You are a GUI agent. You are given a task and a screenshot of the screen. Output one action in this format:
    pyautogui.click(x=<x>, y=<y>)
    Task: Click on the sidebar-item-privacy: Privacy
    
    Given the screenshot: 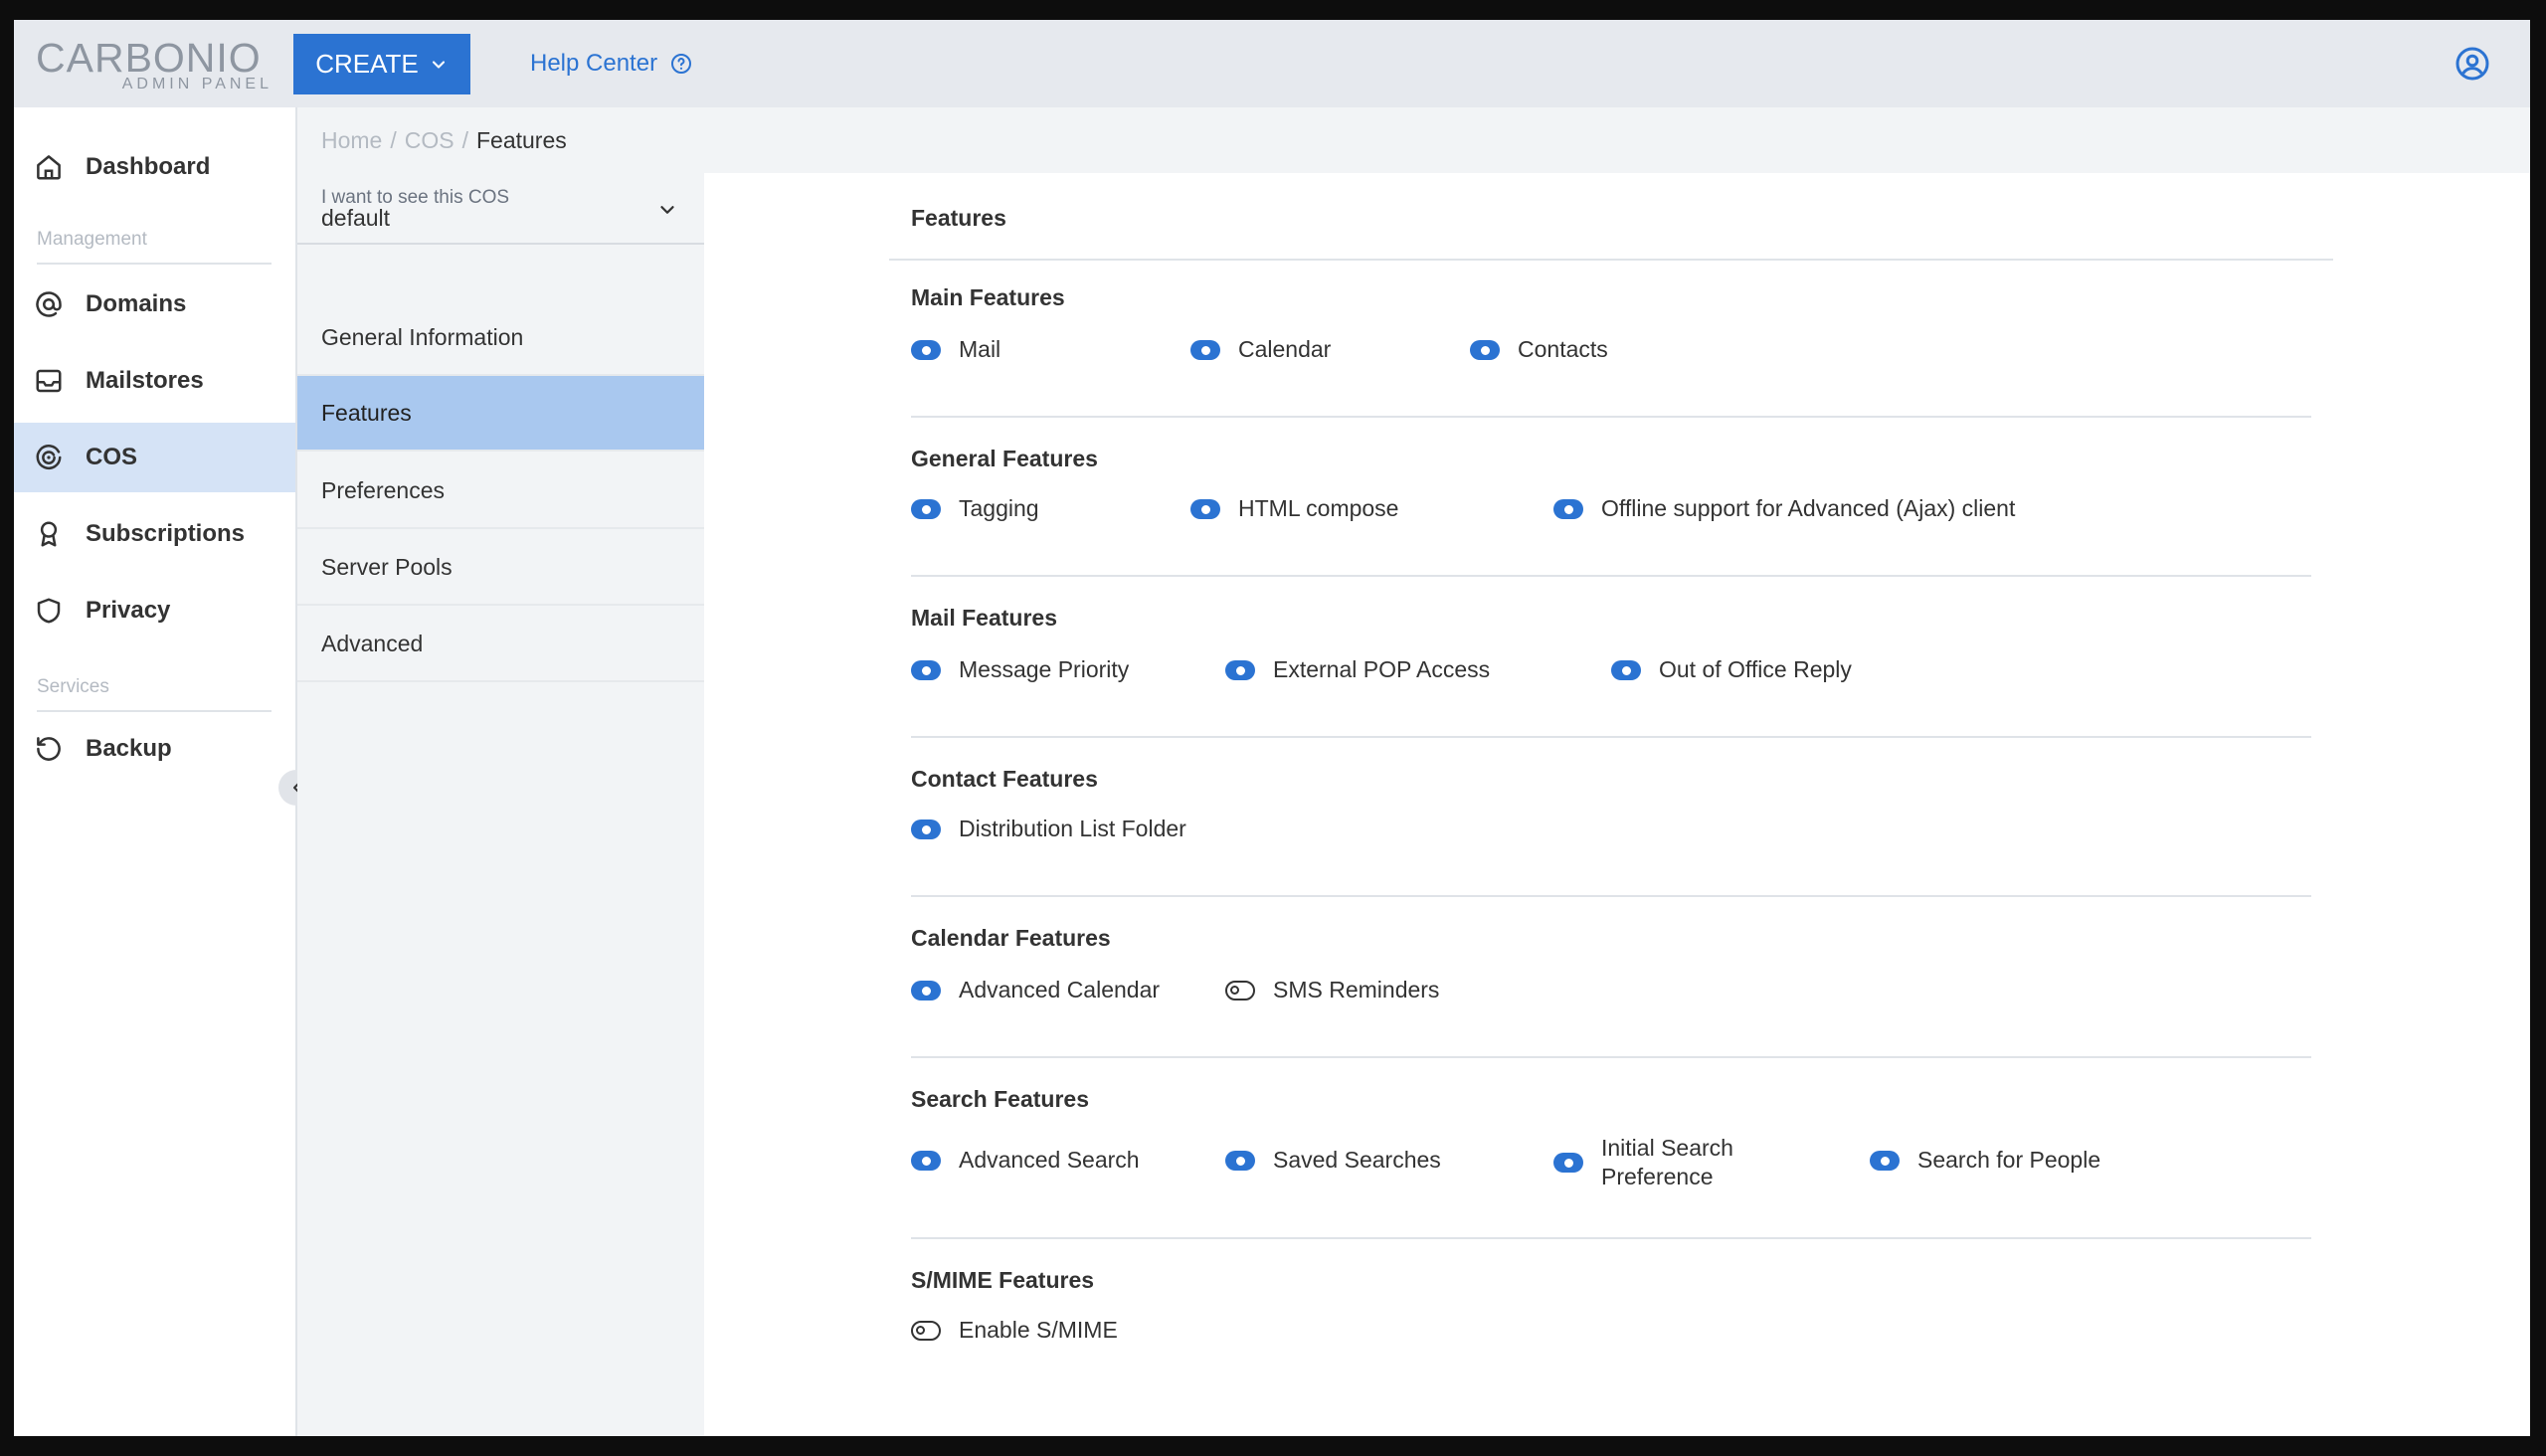 What is the action you would take?
    pyautogui.click(x=154, y=610)
    